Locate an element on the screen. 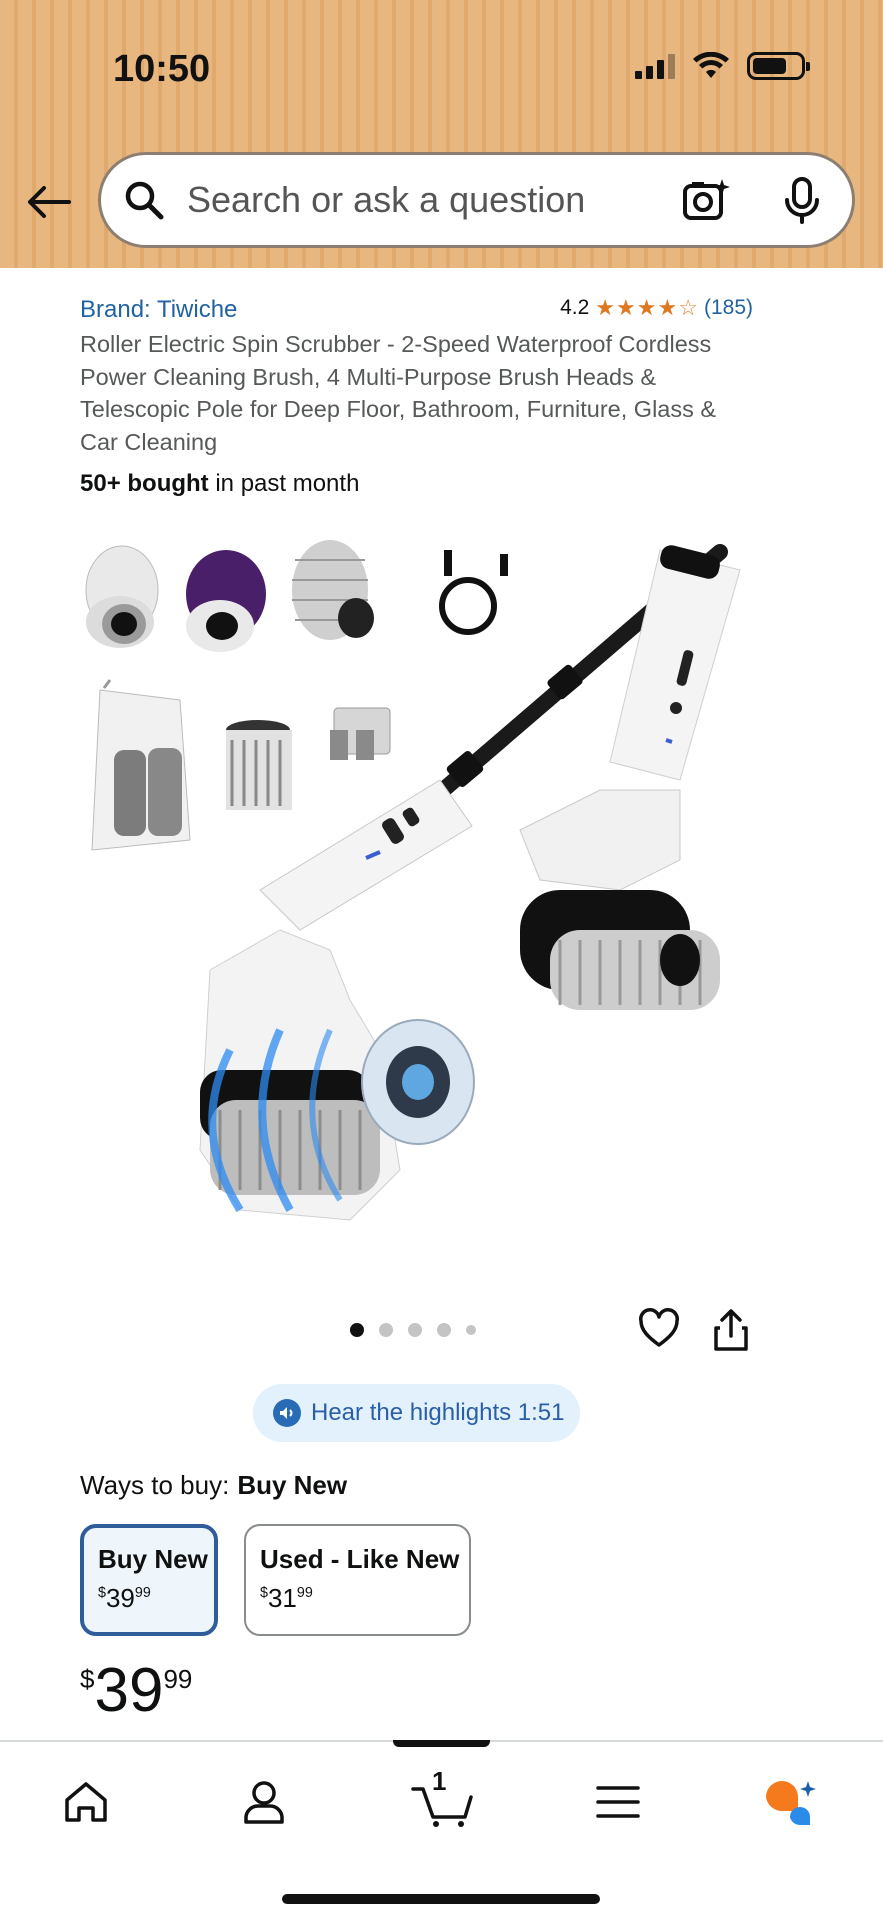  person-icon is located at coordinates (264, 1802).